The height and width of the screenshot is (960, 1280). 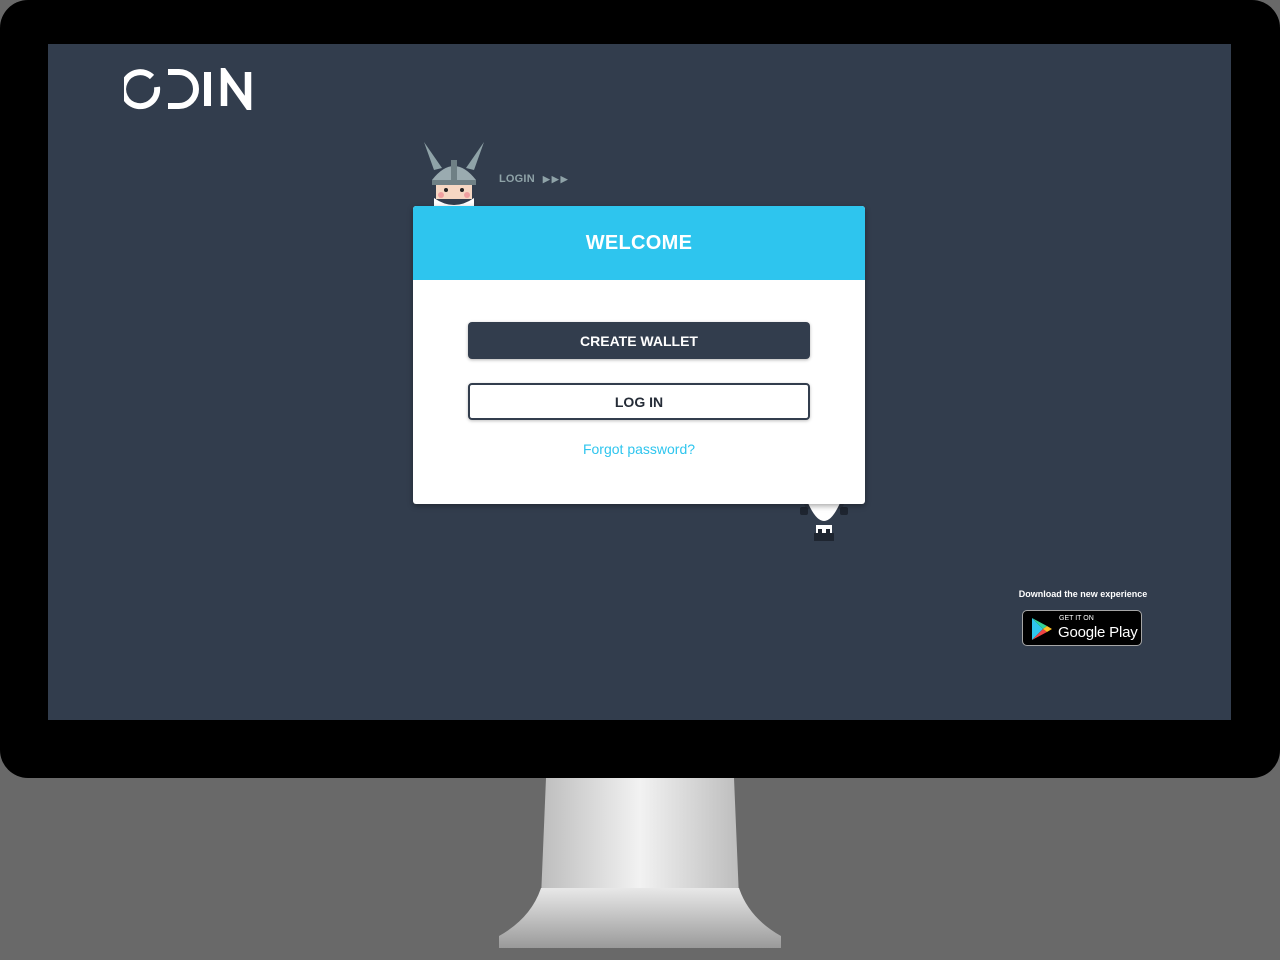 What do you see at coordinates (639, 449) in the screenshot?
I see `forgot-password-link: Forgot password?` at bounding box center [639, 449].